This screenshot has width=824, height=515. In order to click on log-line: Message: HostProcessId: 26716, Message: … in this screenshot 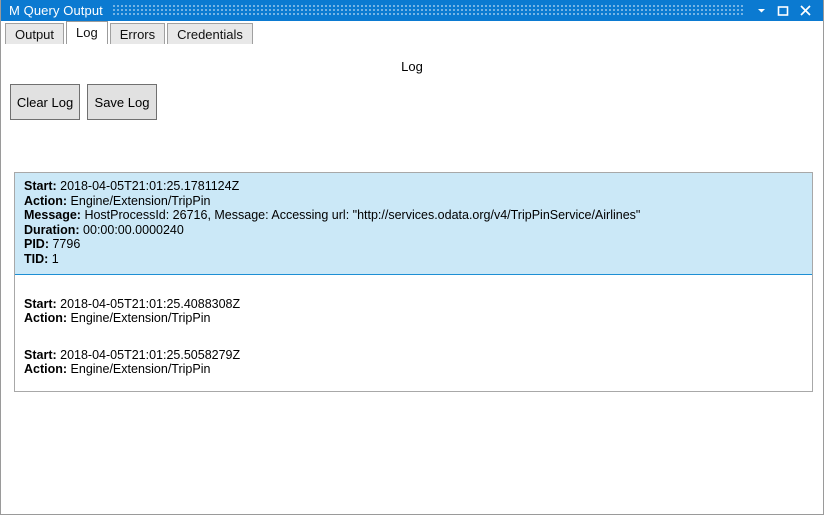, I will do `click(414, 215)`.